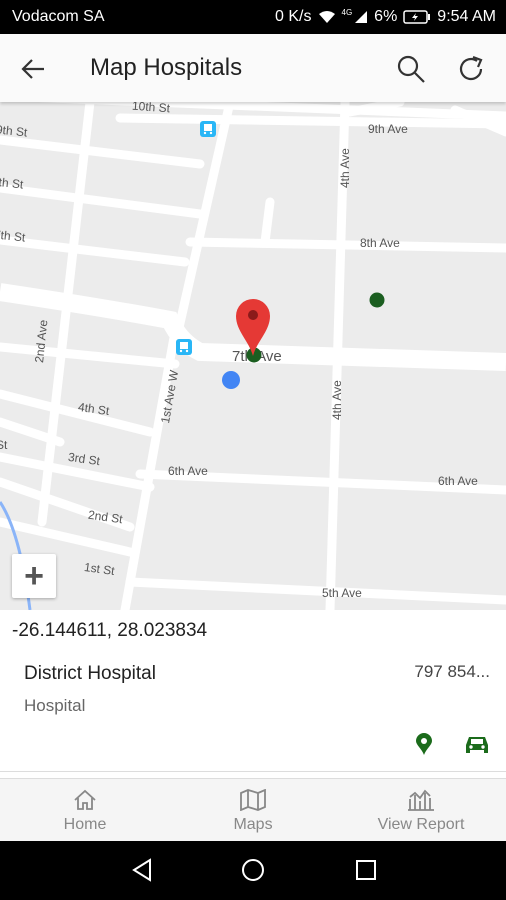  Describe the element at coordinates (424, 744) in the screenshot. I see `location-pin-icon` at that location.